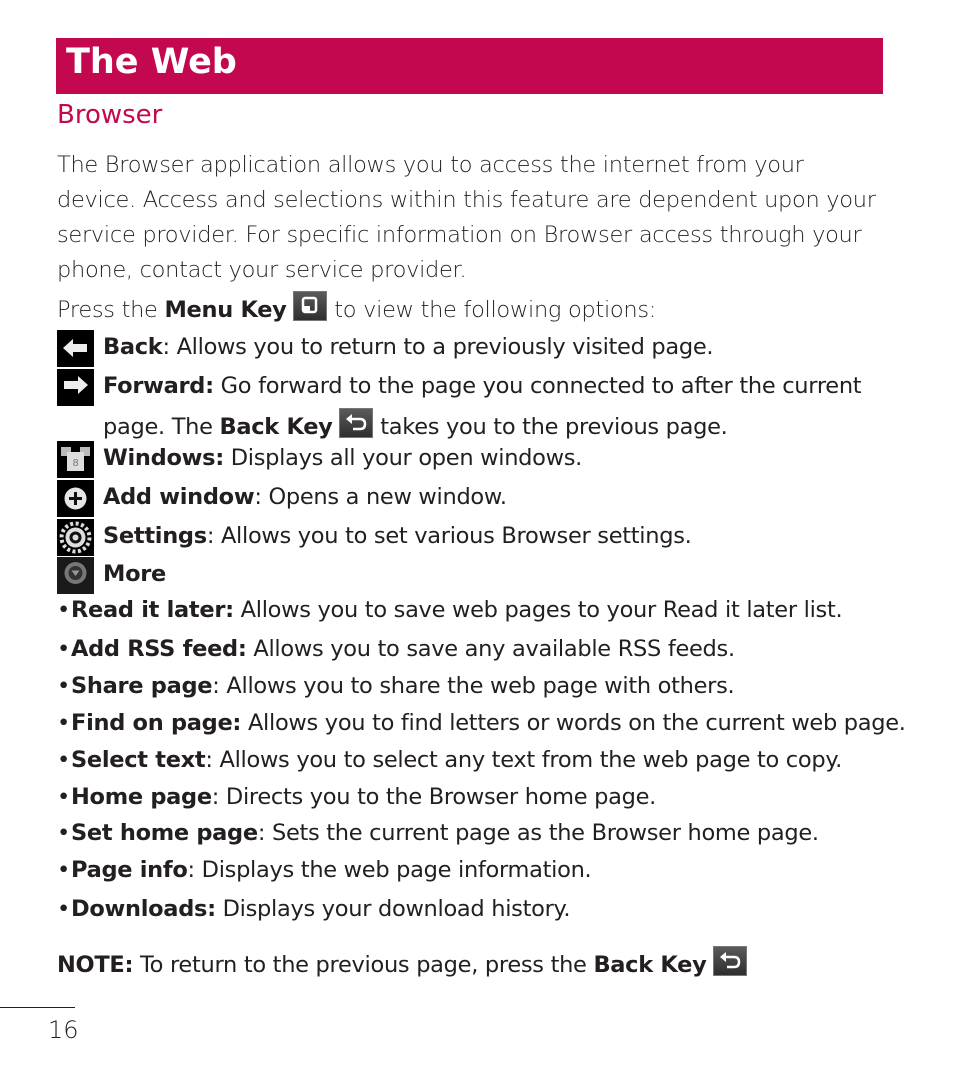  Describe the element at coordinates (310, 306) in the screenshot. I see `menu-key-icon` at that location.